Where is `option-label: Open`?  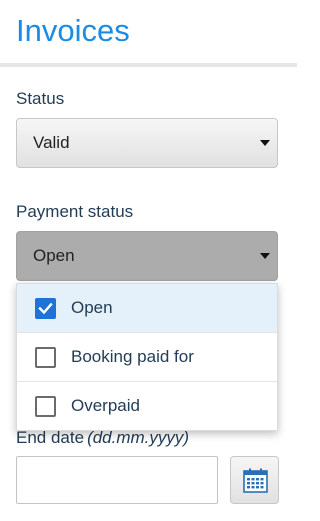
option-label: Open is located at coordinates (92, 307).